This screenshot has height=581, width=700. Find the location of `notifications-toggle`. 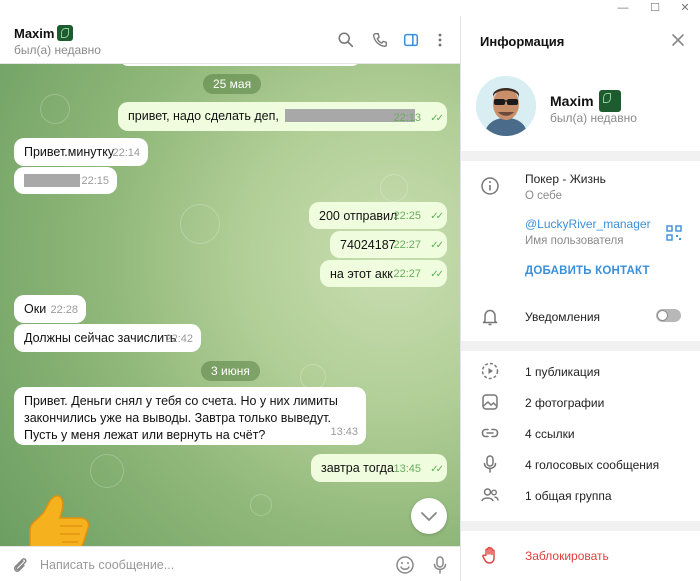

notifications-toggle is located at coordinates (668, 315).